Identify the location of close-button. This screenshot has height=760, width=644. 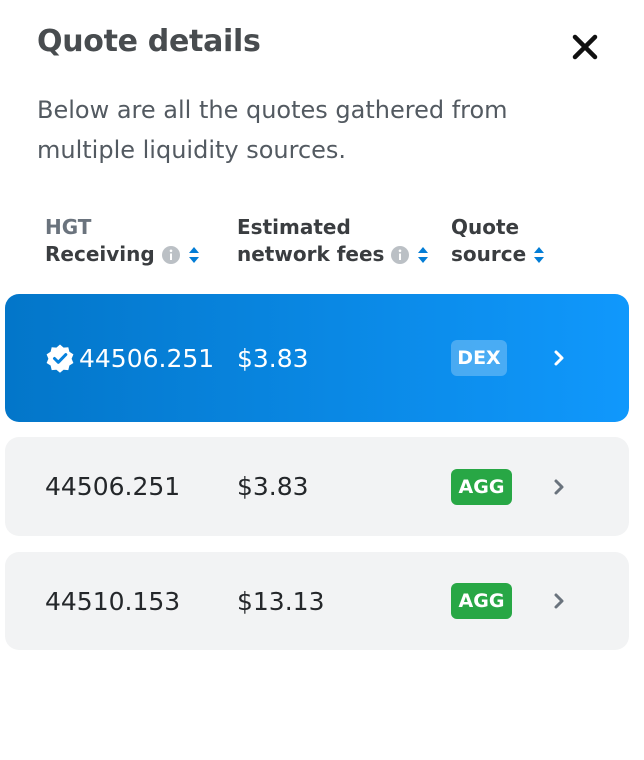
(585, 47).